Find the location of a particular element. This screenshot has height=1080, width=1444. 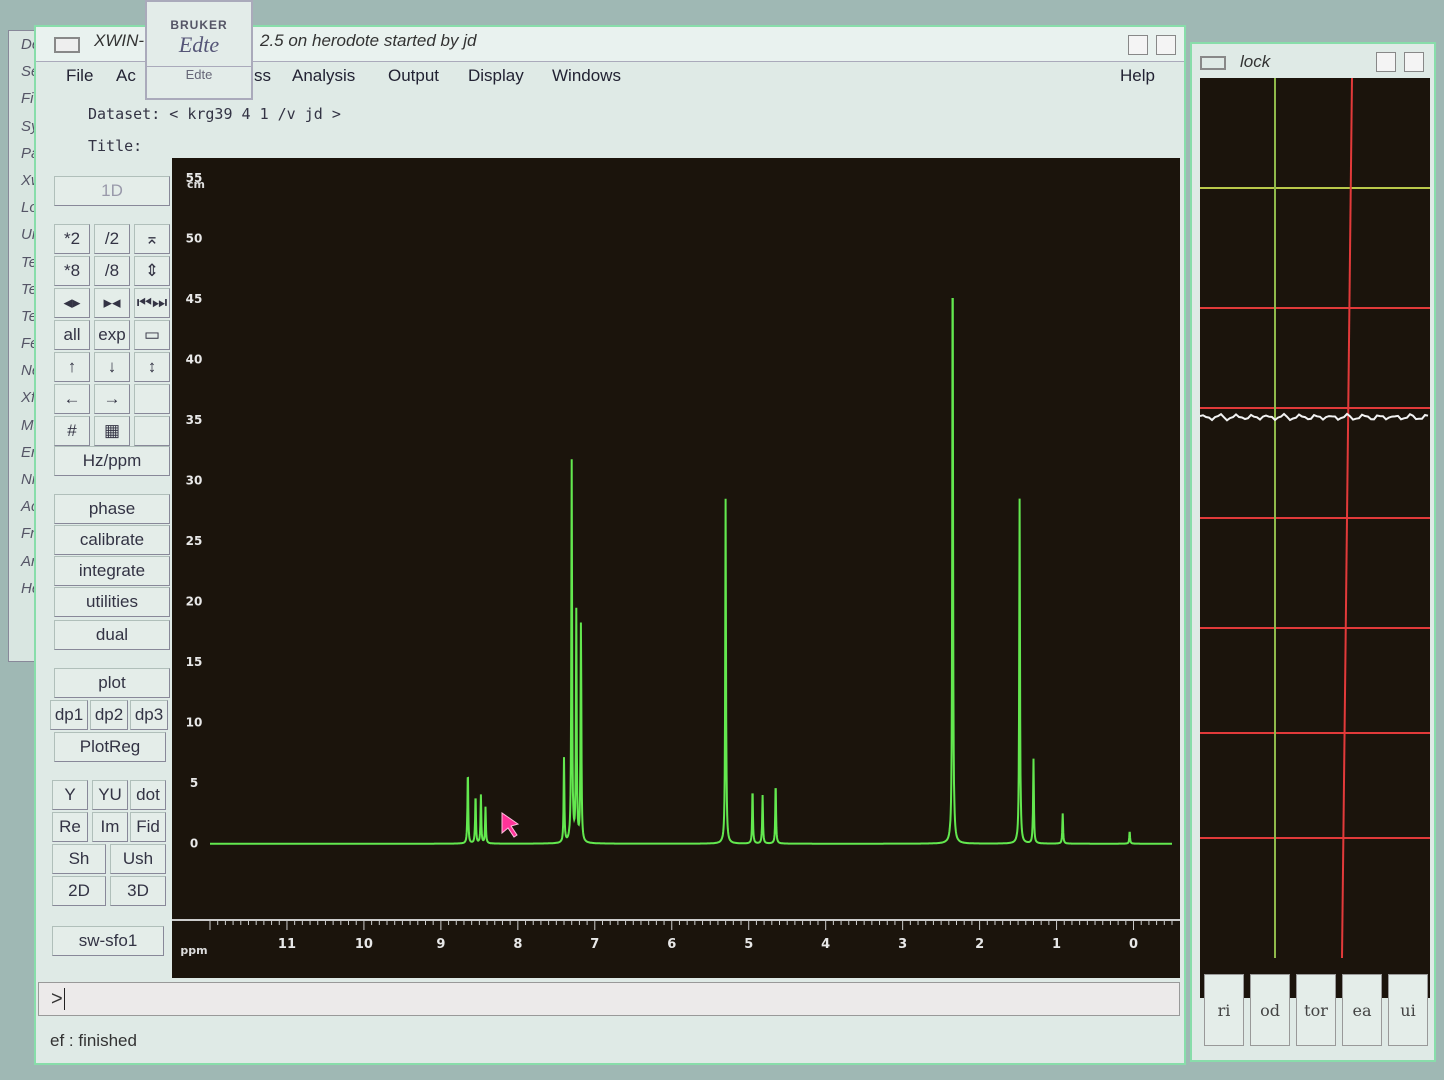

full-range-button: ⏮⏭ is located at coordinates (152, 303).